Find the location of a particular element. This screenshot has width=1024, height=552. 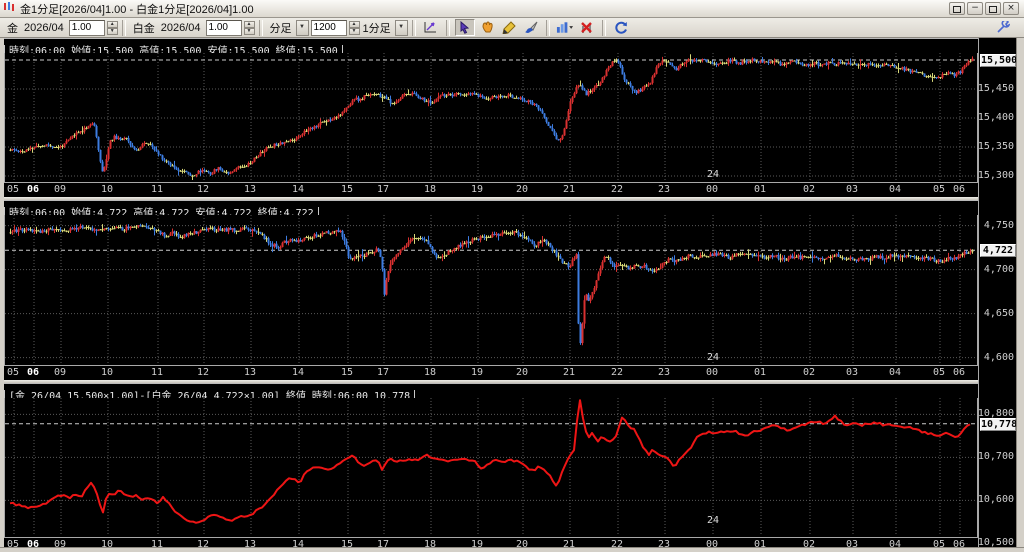

time-axis-label: 01 is located at coordinates (760, 543).